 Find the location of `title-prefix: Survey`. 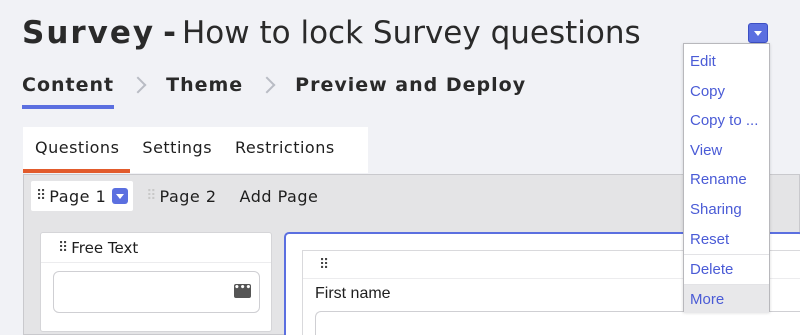

title-prefix: Survey is located at coordinates (89, 33).